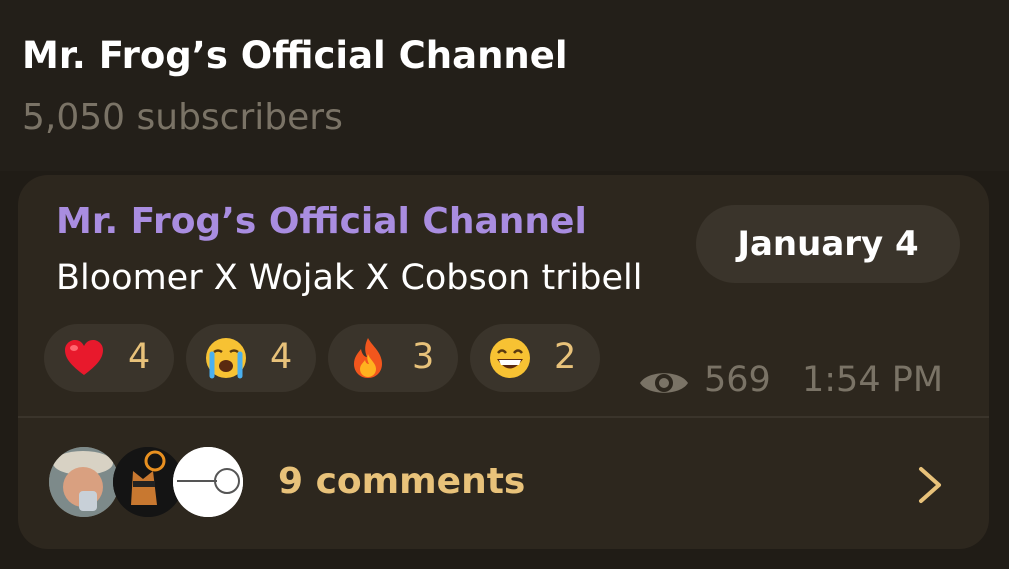 The height and width of the screenshot is (569, 1009). What do you see at coordinates (182, 117) in the screenshot?
I see `subscriber-count: 5,050 subscribers` at bounding box center [182, 117].